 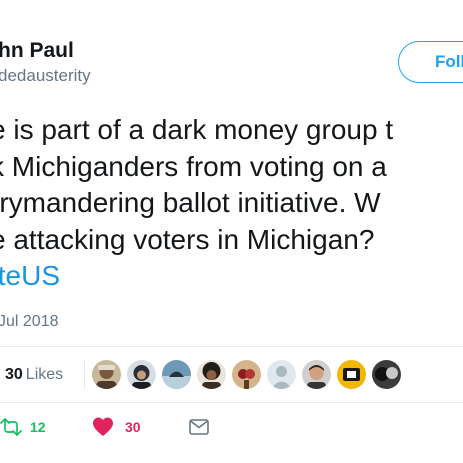 What do you see at coordinates (45, 76) in the screenshot?
I see `author-handle: dedausterity` at bounding box center [45, 76].